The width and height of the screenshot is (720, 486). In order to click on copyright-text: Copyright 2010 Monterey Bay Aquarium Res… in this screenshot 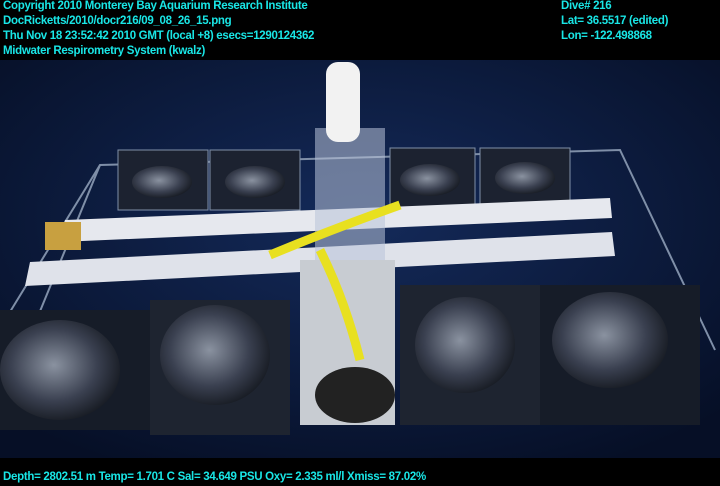, I will do `click(155, 6)`.